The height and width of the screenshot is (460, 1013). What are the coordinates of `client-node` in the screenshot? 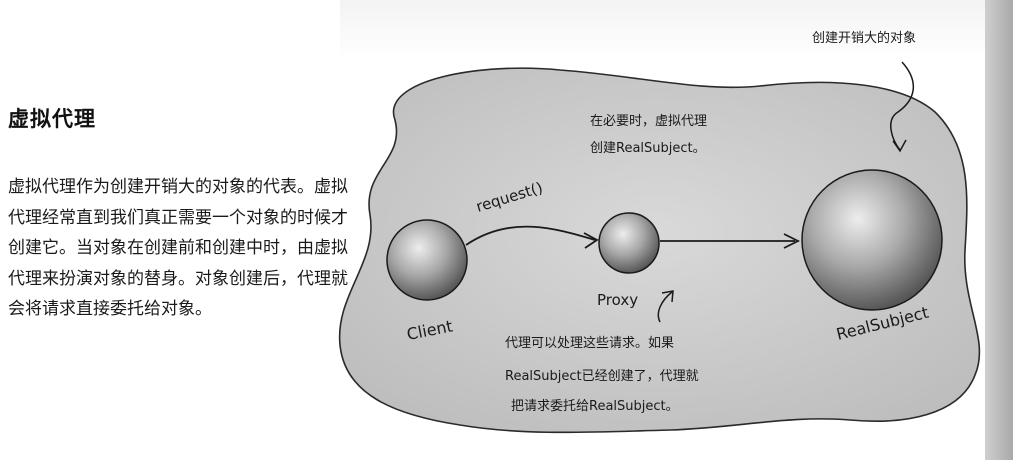 It's located at (427, 260).